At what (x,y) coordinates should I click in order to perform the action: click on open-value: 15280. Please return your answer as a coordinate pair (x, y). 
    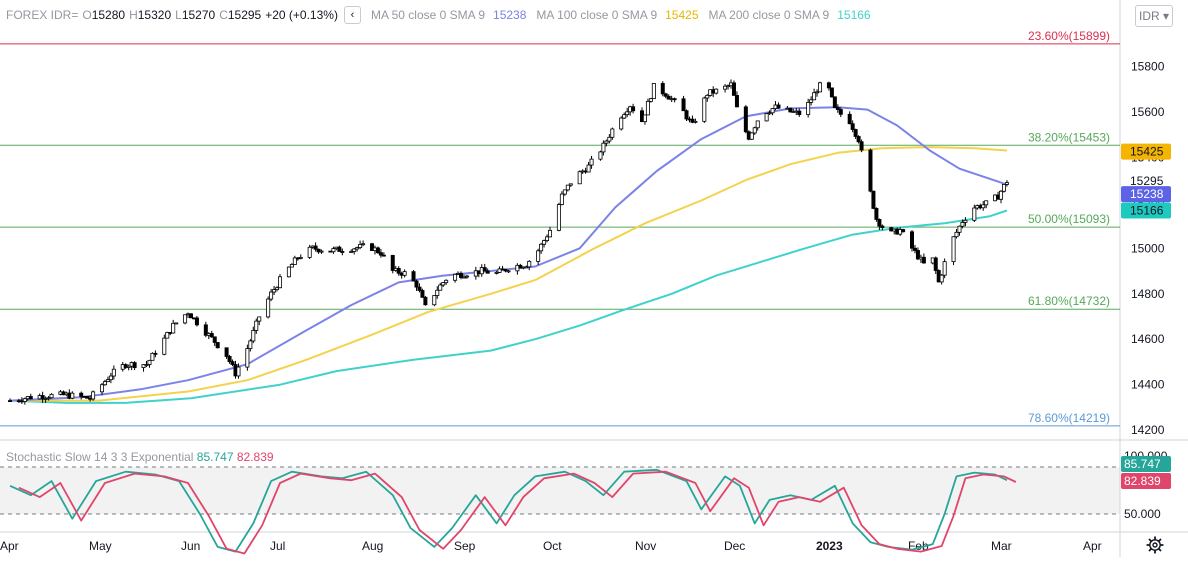
    Looking at the image, I should click on (108, 15).